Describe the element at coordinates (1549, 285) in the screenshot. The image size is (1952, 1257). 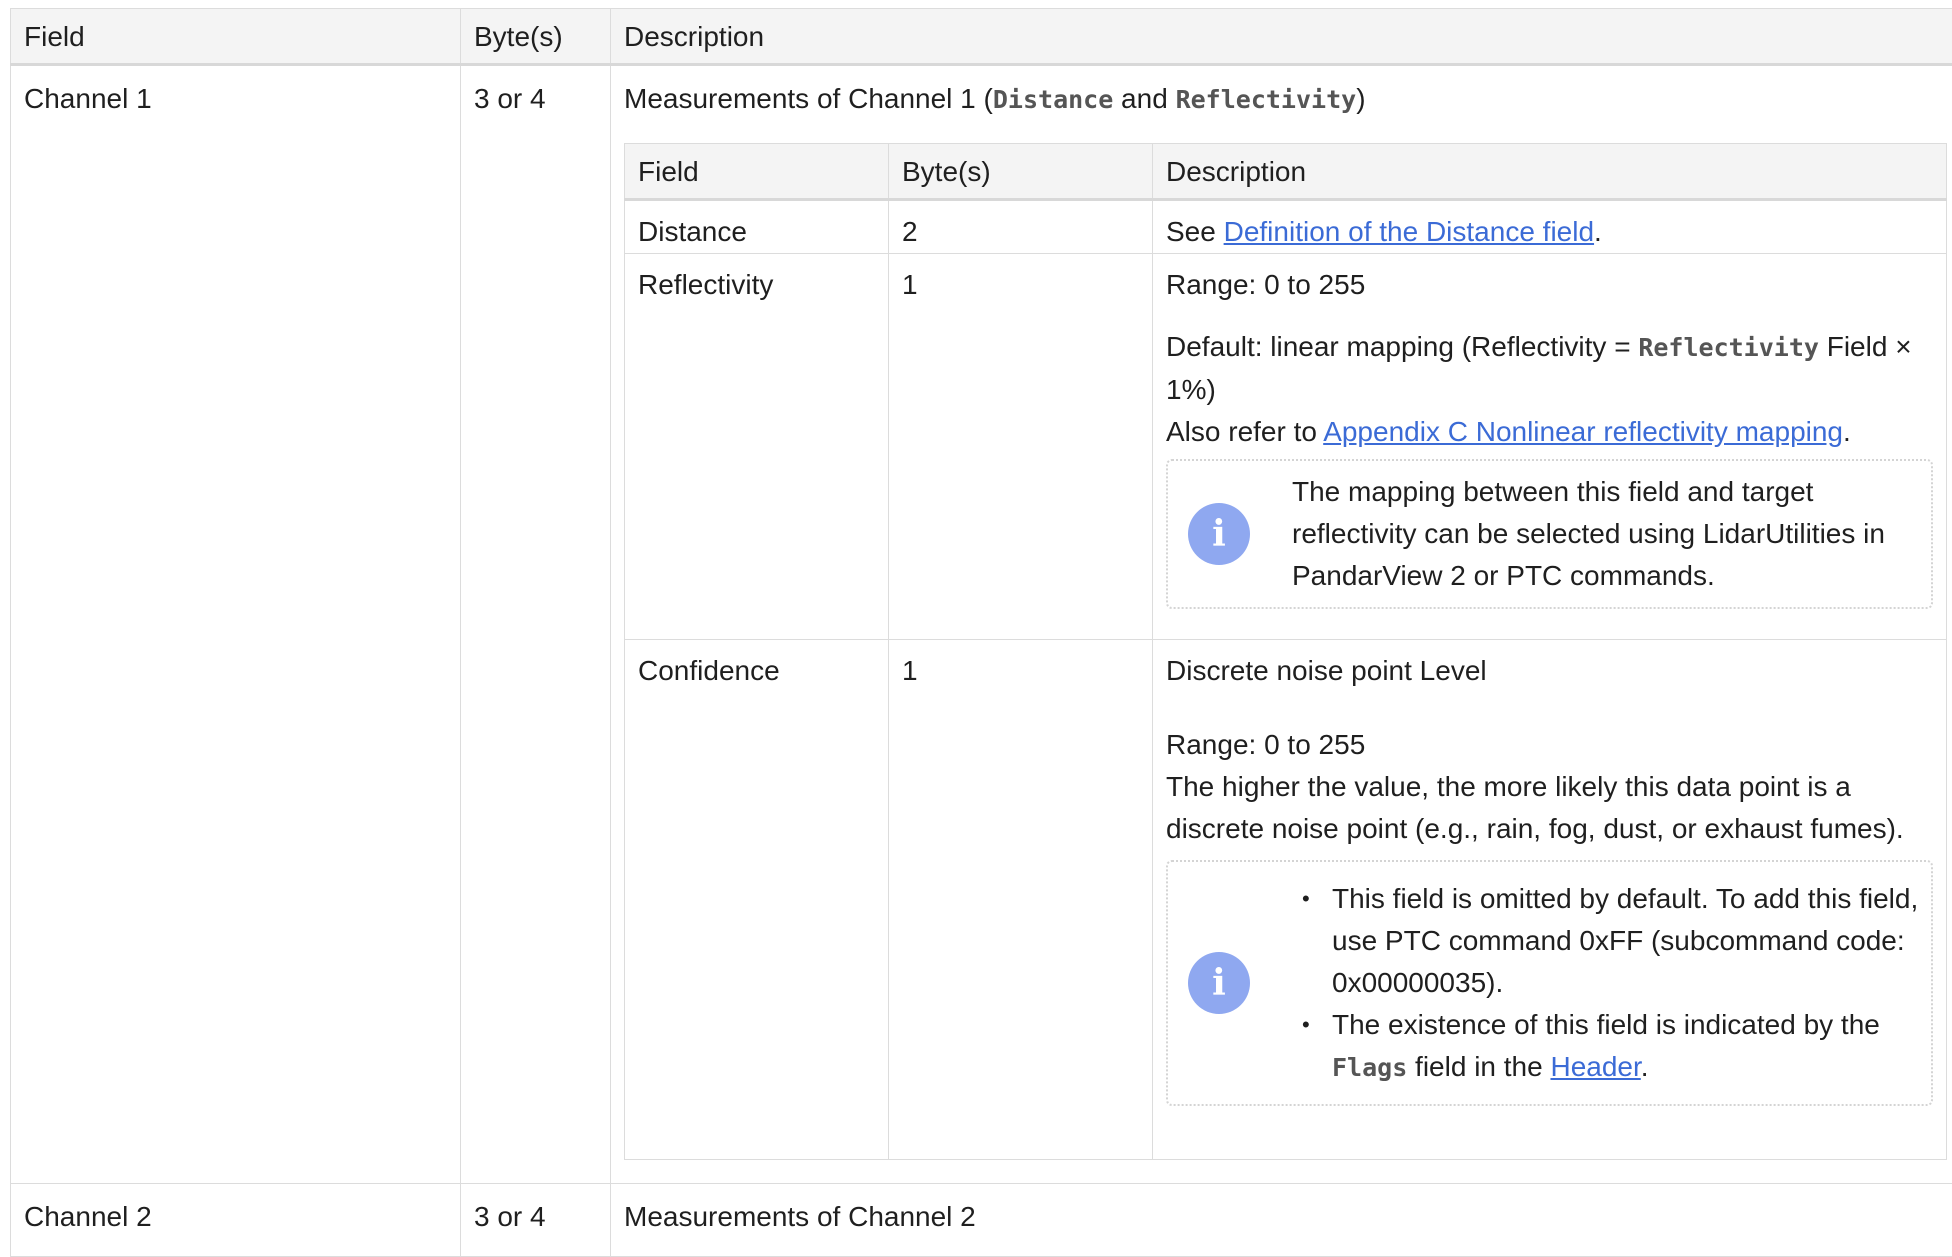
I see `reflectivity-range: Range: 0 to 255` at that location.